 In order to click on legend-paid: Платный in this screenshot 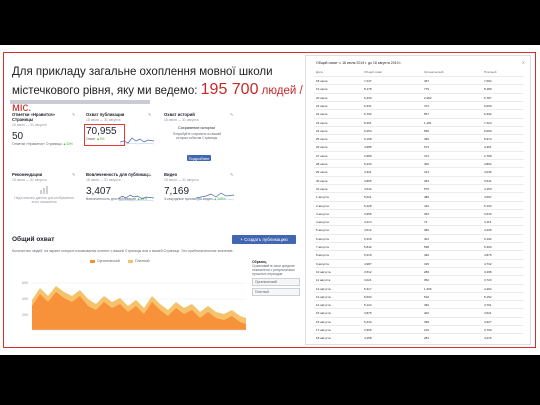, I will do `click(138, 261)`.